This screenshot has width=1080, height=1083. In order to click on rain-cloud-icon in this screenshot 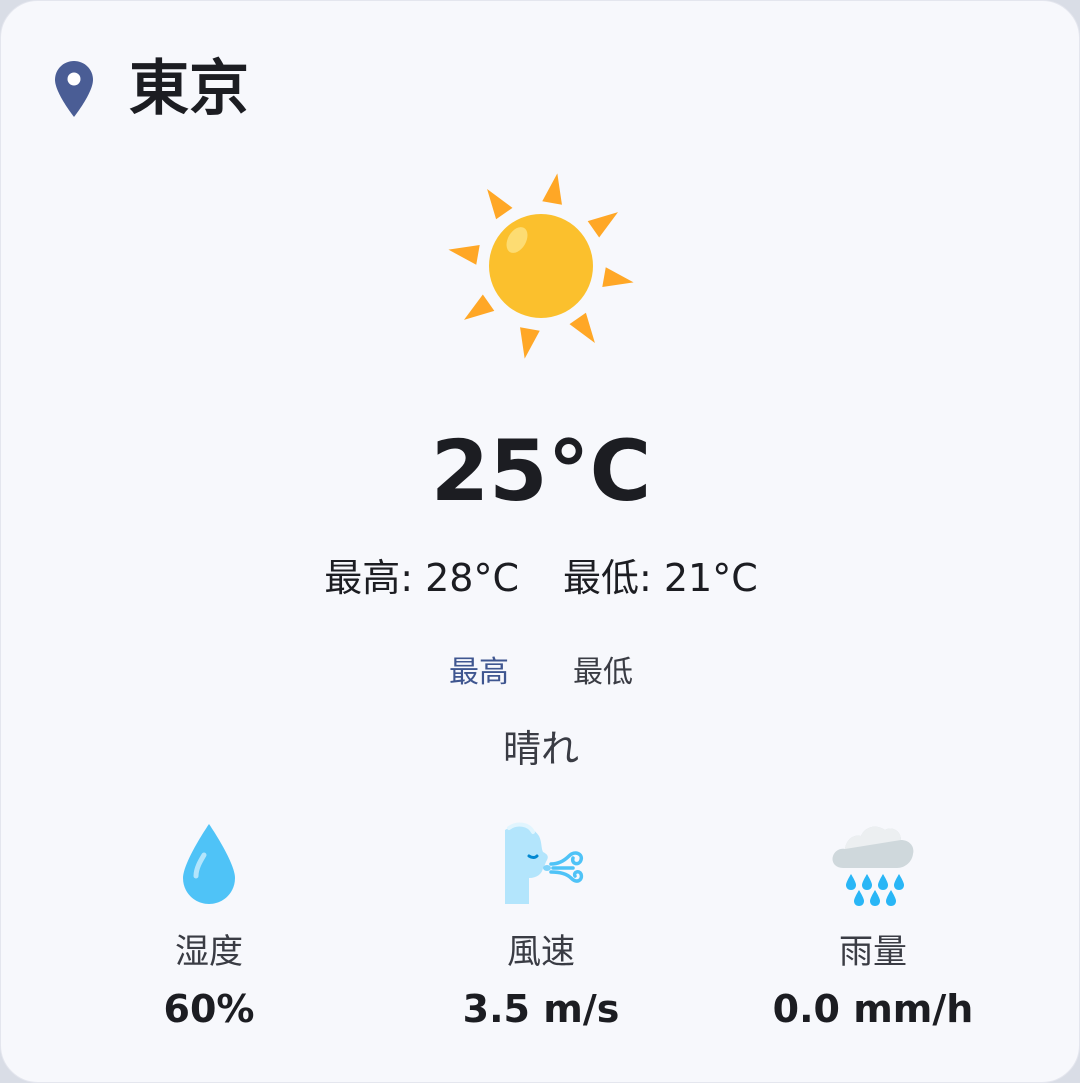, I will do `click(873, 866)`.